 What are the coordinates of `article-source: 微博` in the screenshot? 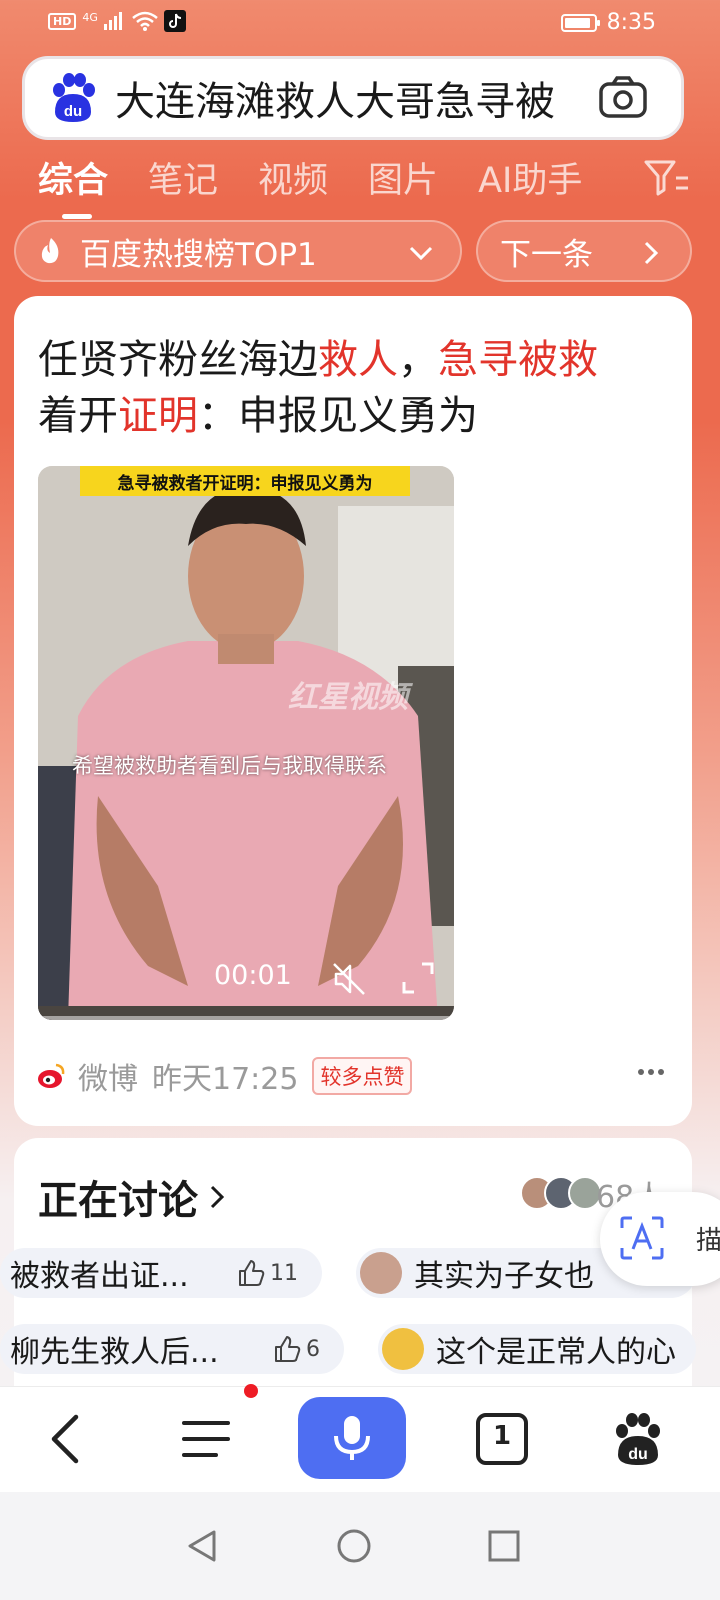 It's located at (108, 1076).